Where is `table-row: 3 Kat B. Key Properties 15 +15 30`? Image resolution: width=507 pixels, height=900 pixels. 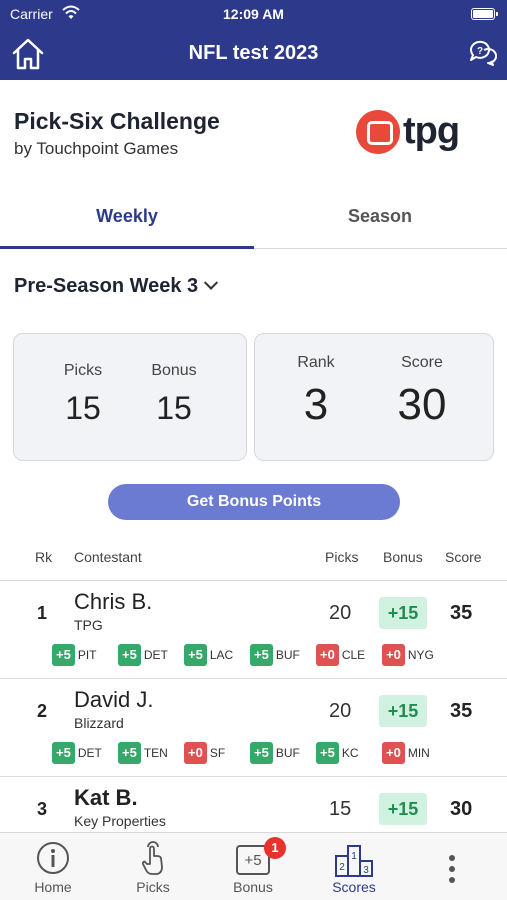
table-row: 3 Kat B. Key Properties 15 +15 30 is located at coordinates (253, 804).